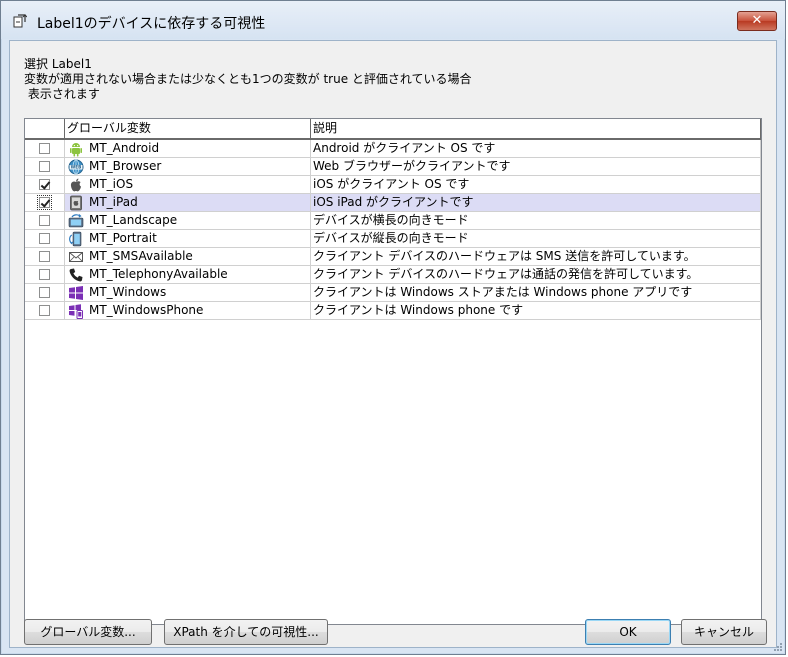 This screenshot has width=788, height=657. I want to click on window-title: Label1のデバイスに依存する可視性, so click(151, 24).